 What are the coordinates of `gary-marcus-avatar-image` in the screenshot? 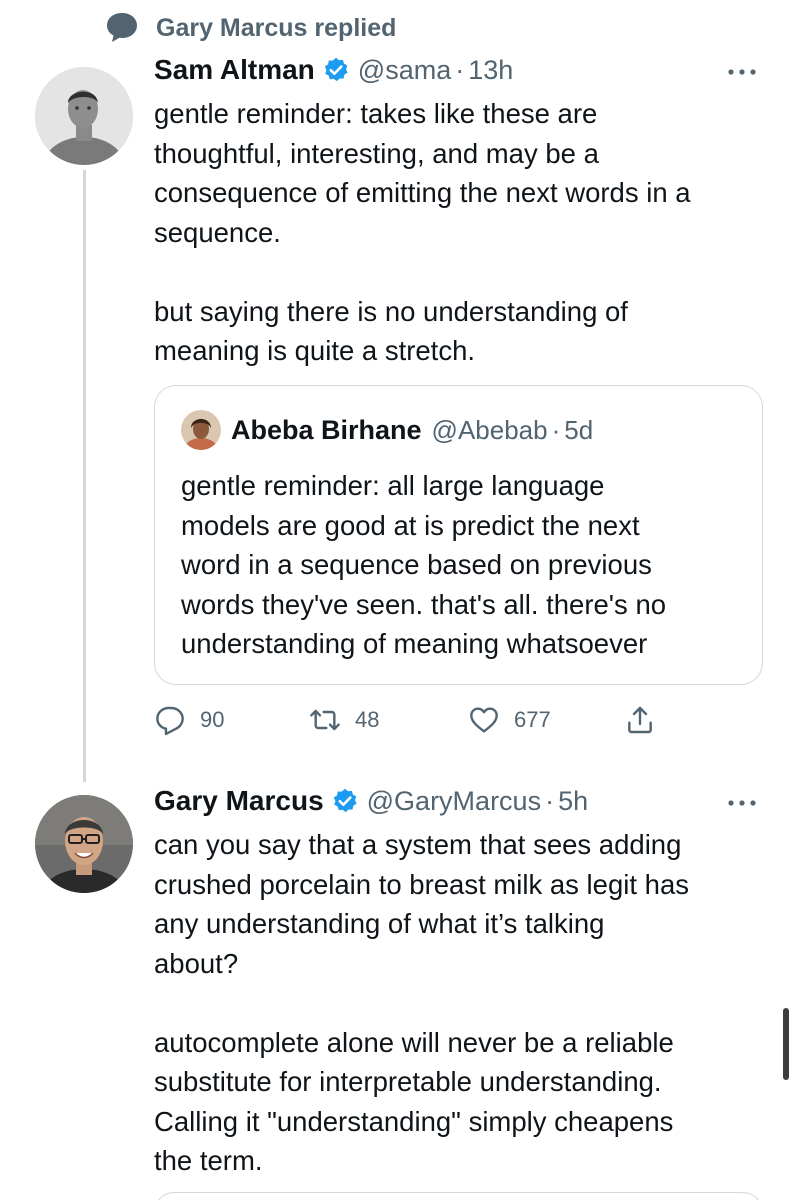 It's located at (84, 844).